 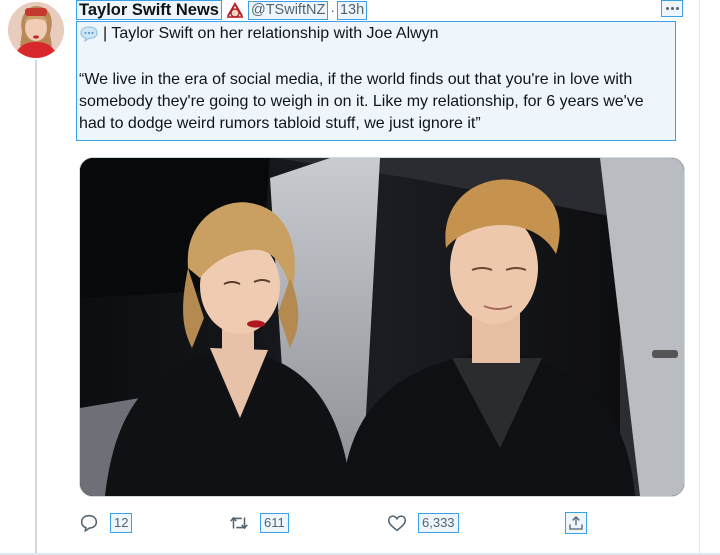 I want to click on avatar, so click(x=36, y=30).